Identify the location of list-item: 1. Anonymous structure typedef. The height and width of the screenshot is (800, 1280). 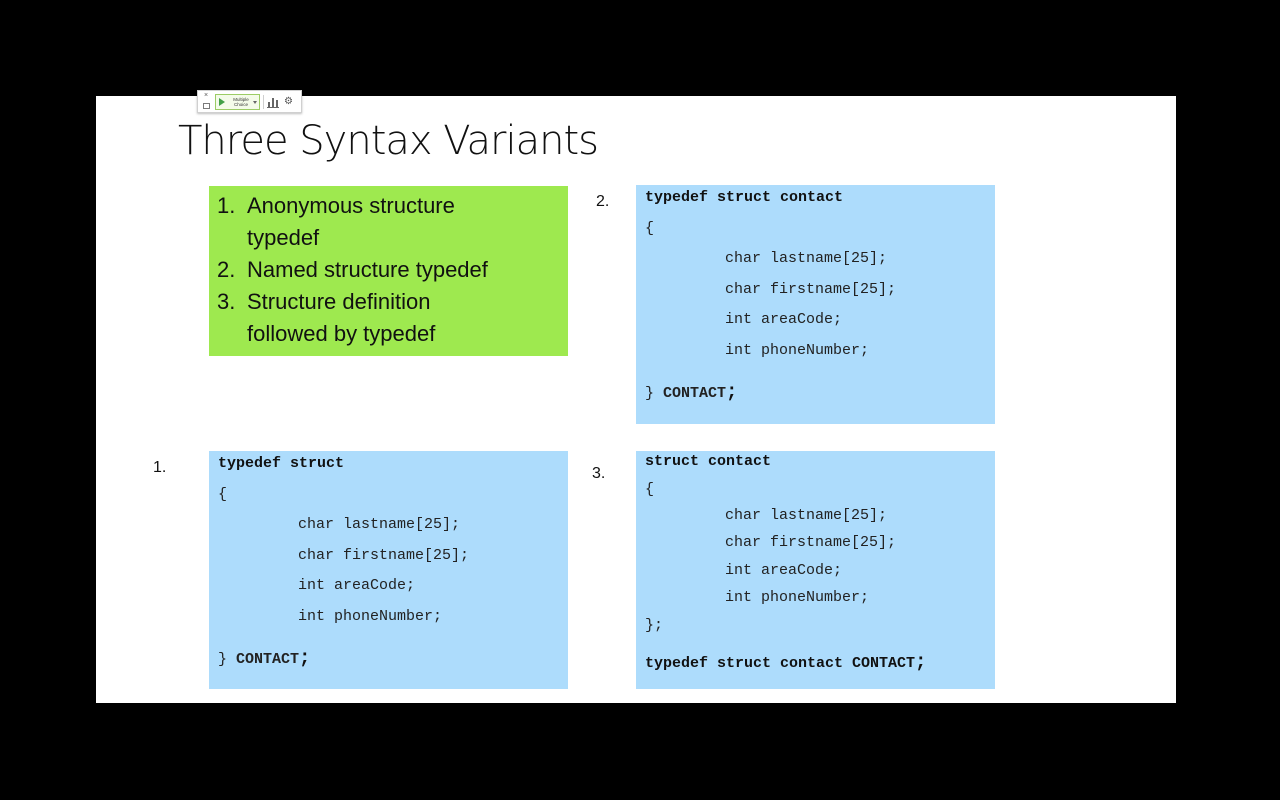
(352, 222).